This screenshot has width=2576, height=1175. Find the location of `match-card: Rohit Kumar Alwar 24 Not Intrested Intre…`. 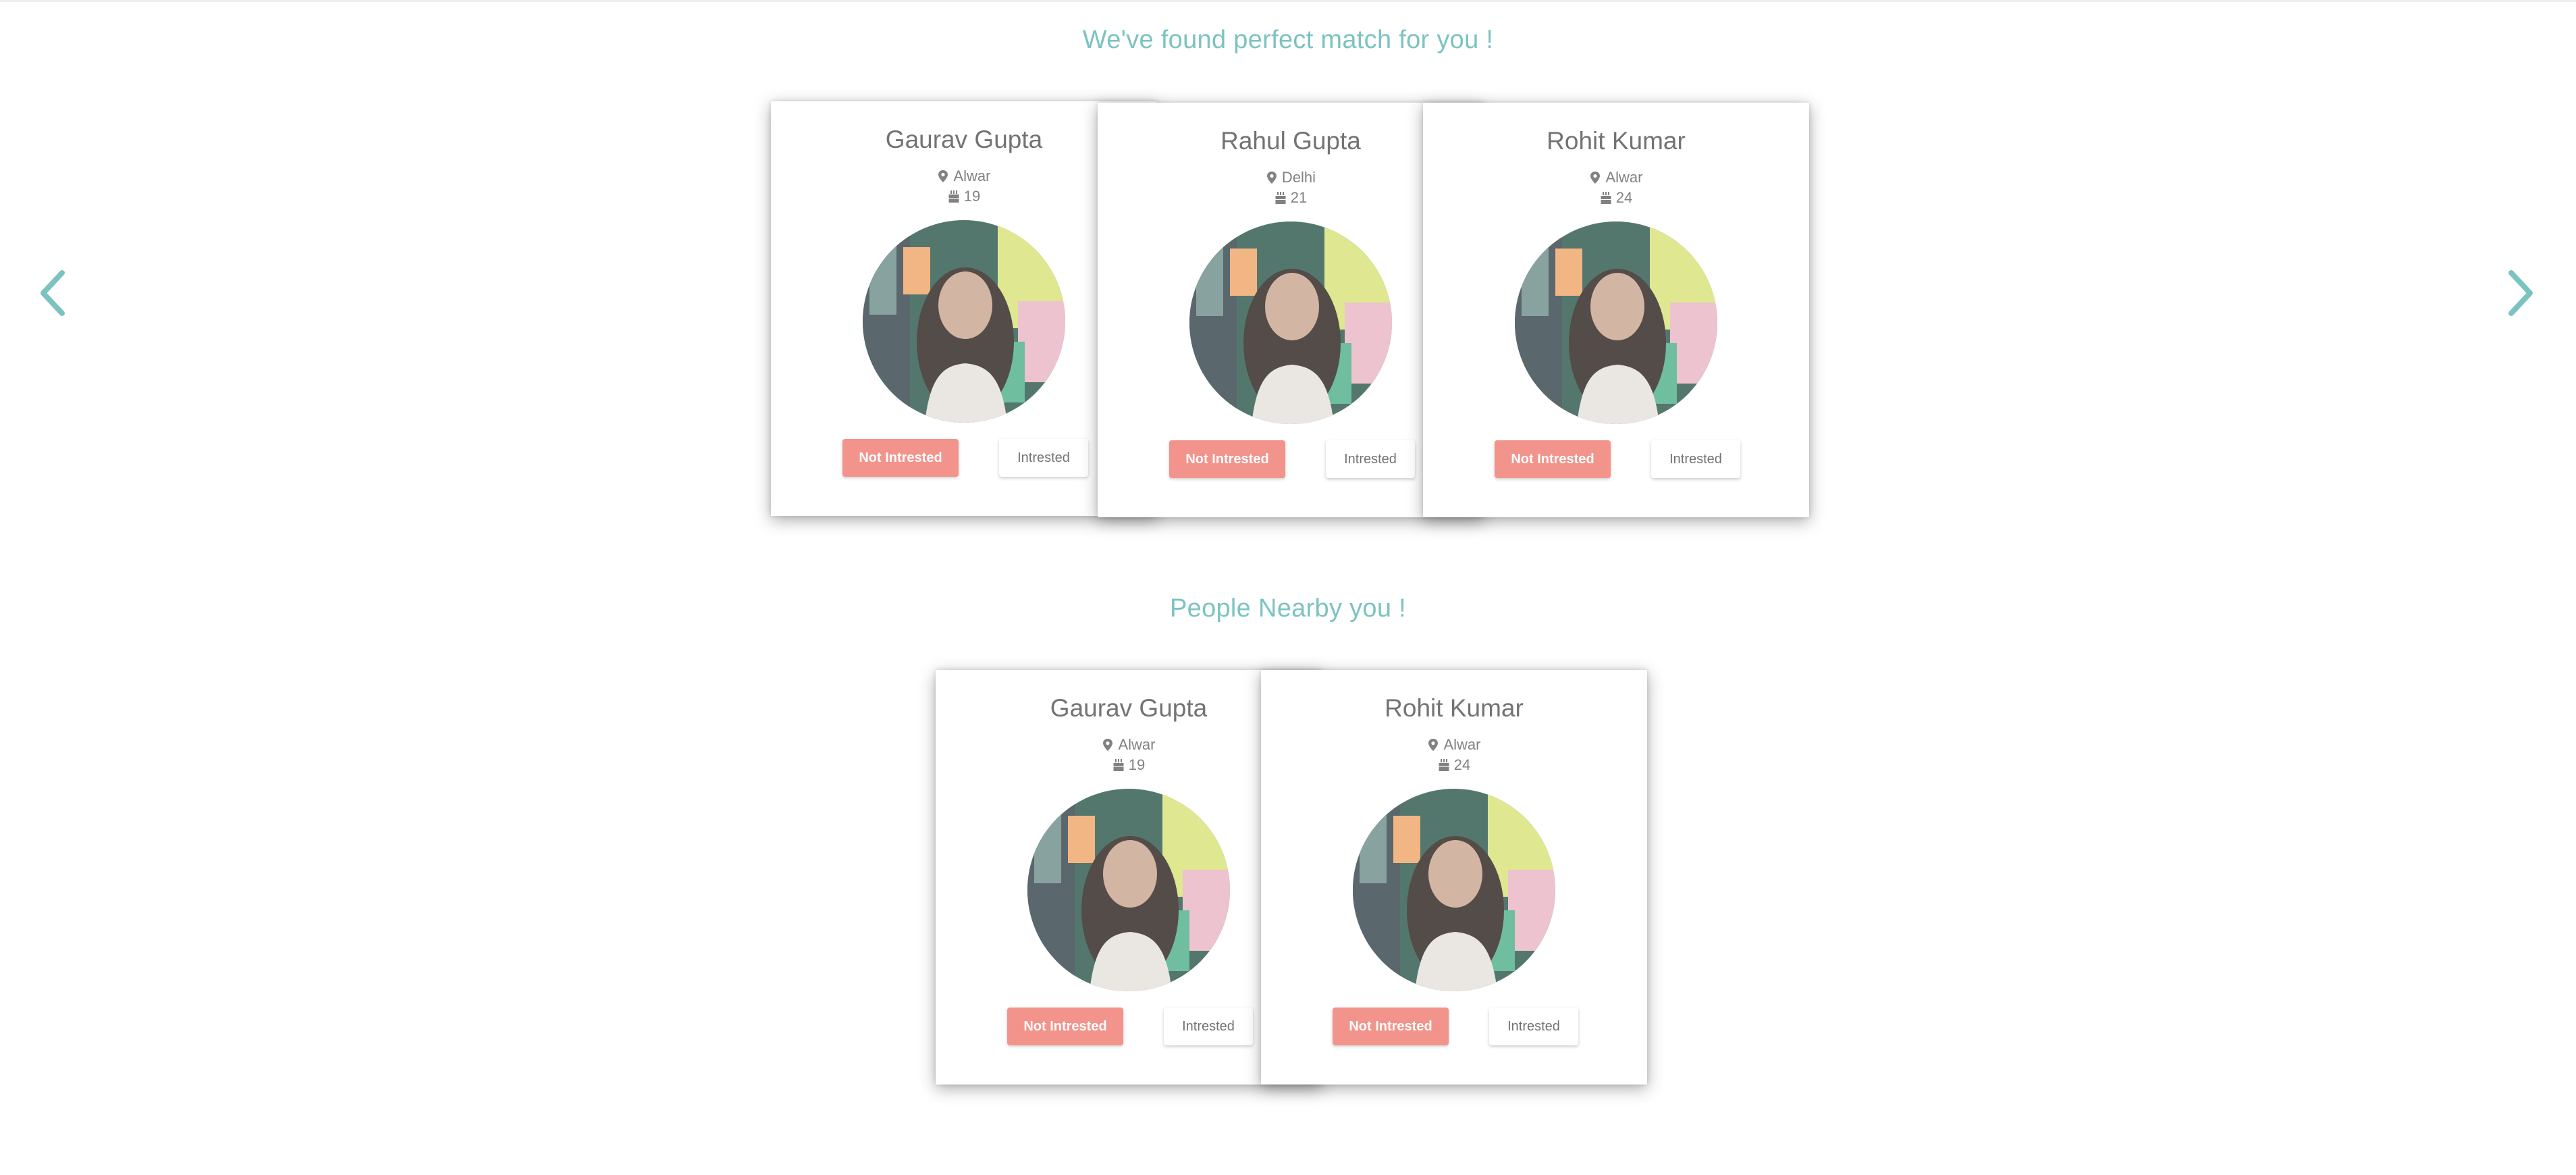

match-card: Rohit Kumar Alwar 24 Not Intrested Intre… is located at coordinates (1616, 310).